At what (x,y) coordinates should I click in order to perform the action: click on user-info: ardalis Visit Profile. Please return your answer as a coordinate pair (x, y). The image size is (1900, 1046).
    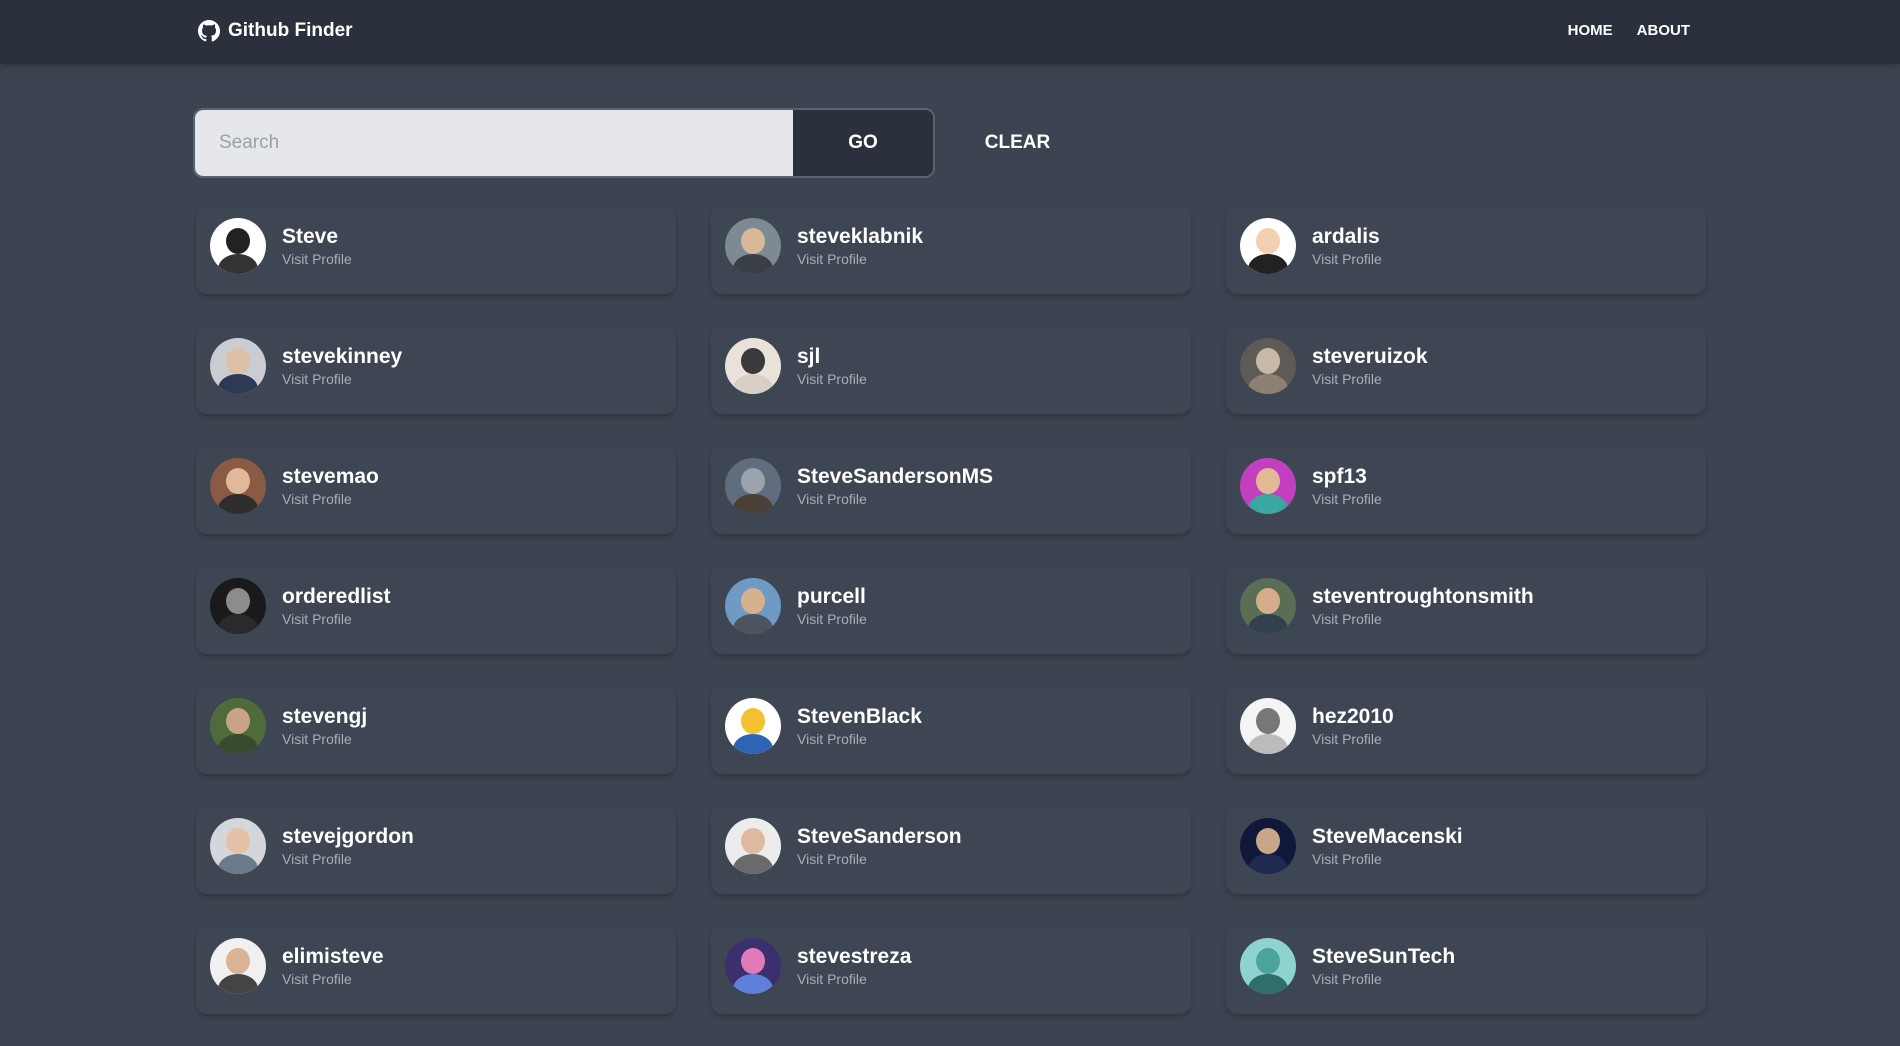
    Looking at the image, I should click on (1347, 246).